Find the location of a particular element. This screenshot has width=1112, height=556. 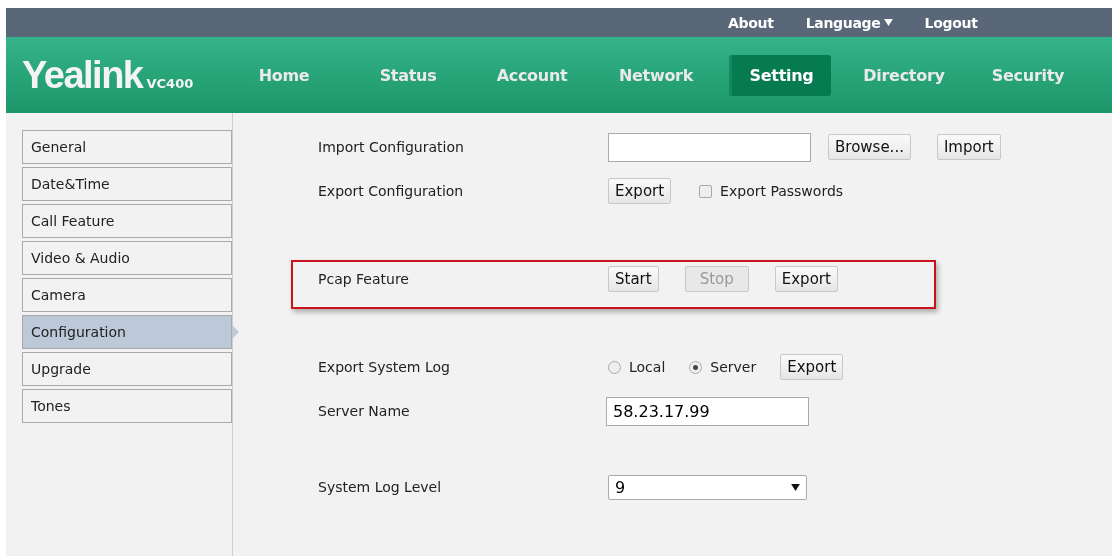

sidebar-item: Tones is located at coordinates (127, 406).